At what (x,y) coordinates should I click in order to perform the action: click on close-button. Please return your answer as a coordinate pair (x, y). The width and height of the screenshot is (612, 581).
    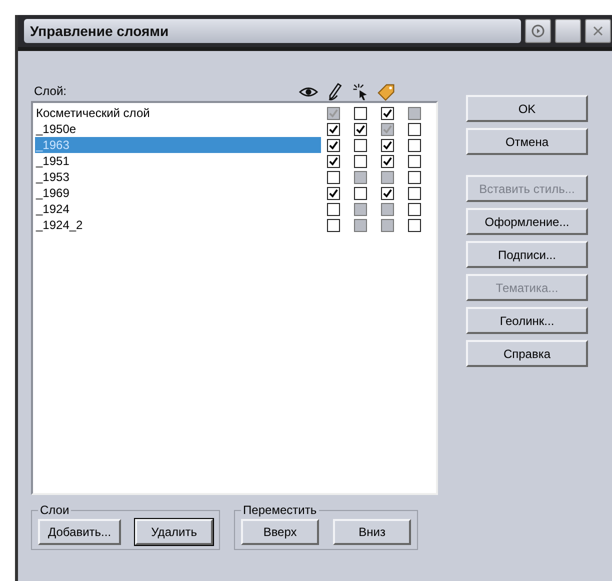
    Looking at the image, I should click on (598, 31).